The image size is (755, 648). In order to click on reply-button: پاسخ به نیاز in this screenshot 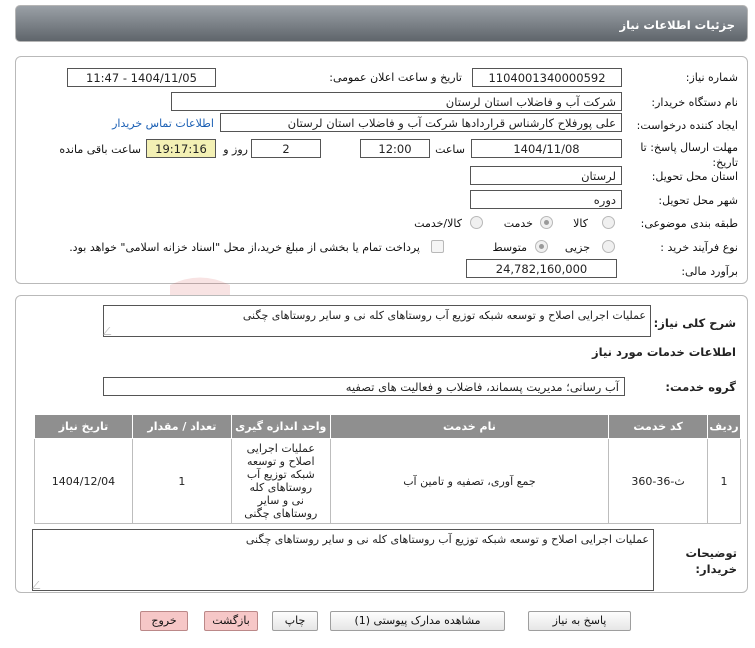, I will do `click(579, 621)`.